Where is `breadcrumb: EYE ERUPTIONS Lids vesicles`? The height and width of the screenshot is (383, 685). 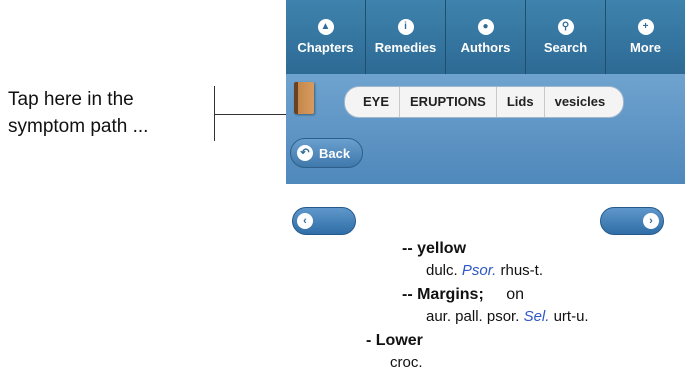
breadcrumb: EYE ERUPTIONS Lids vesicles is located at coordinates (484, 102).